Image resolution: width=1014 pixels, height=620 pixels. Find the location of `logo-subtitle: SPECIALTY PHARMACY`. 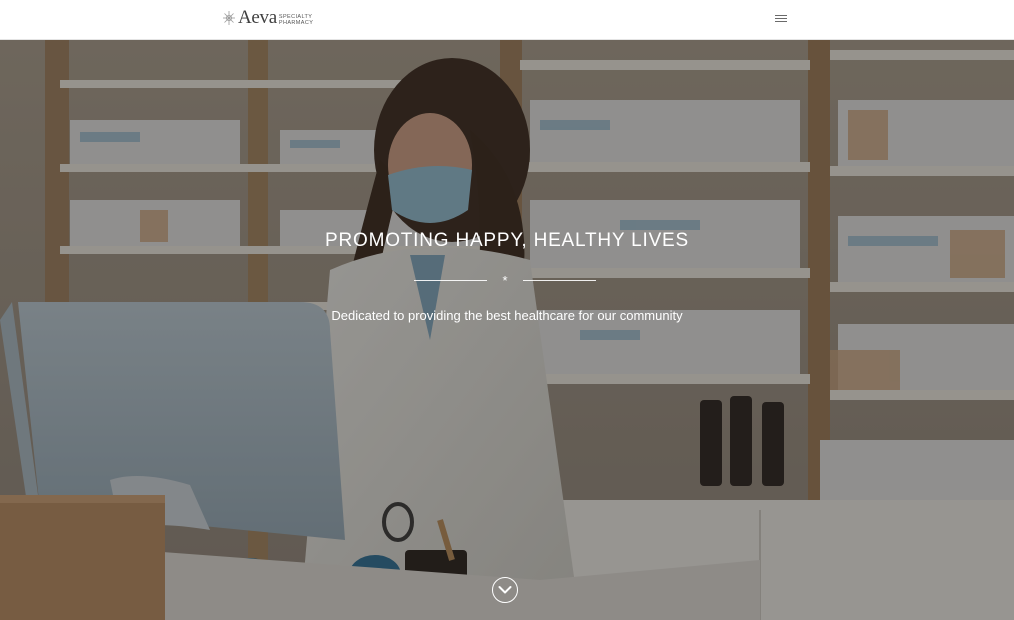

logo-subtitle: SPECIALTY PHARMACY is located at coordinates (296, 20).